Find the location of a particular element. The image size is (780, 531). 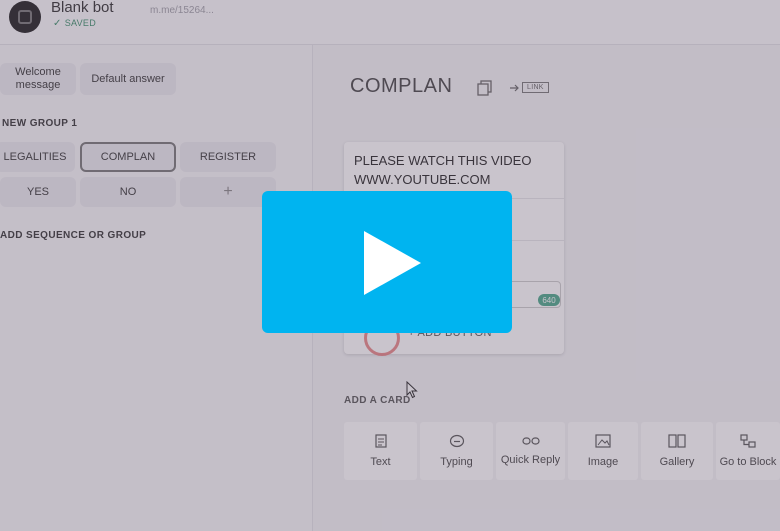

block-complan: COMPLAN is located at coordinates (128, 157).